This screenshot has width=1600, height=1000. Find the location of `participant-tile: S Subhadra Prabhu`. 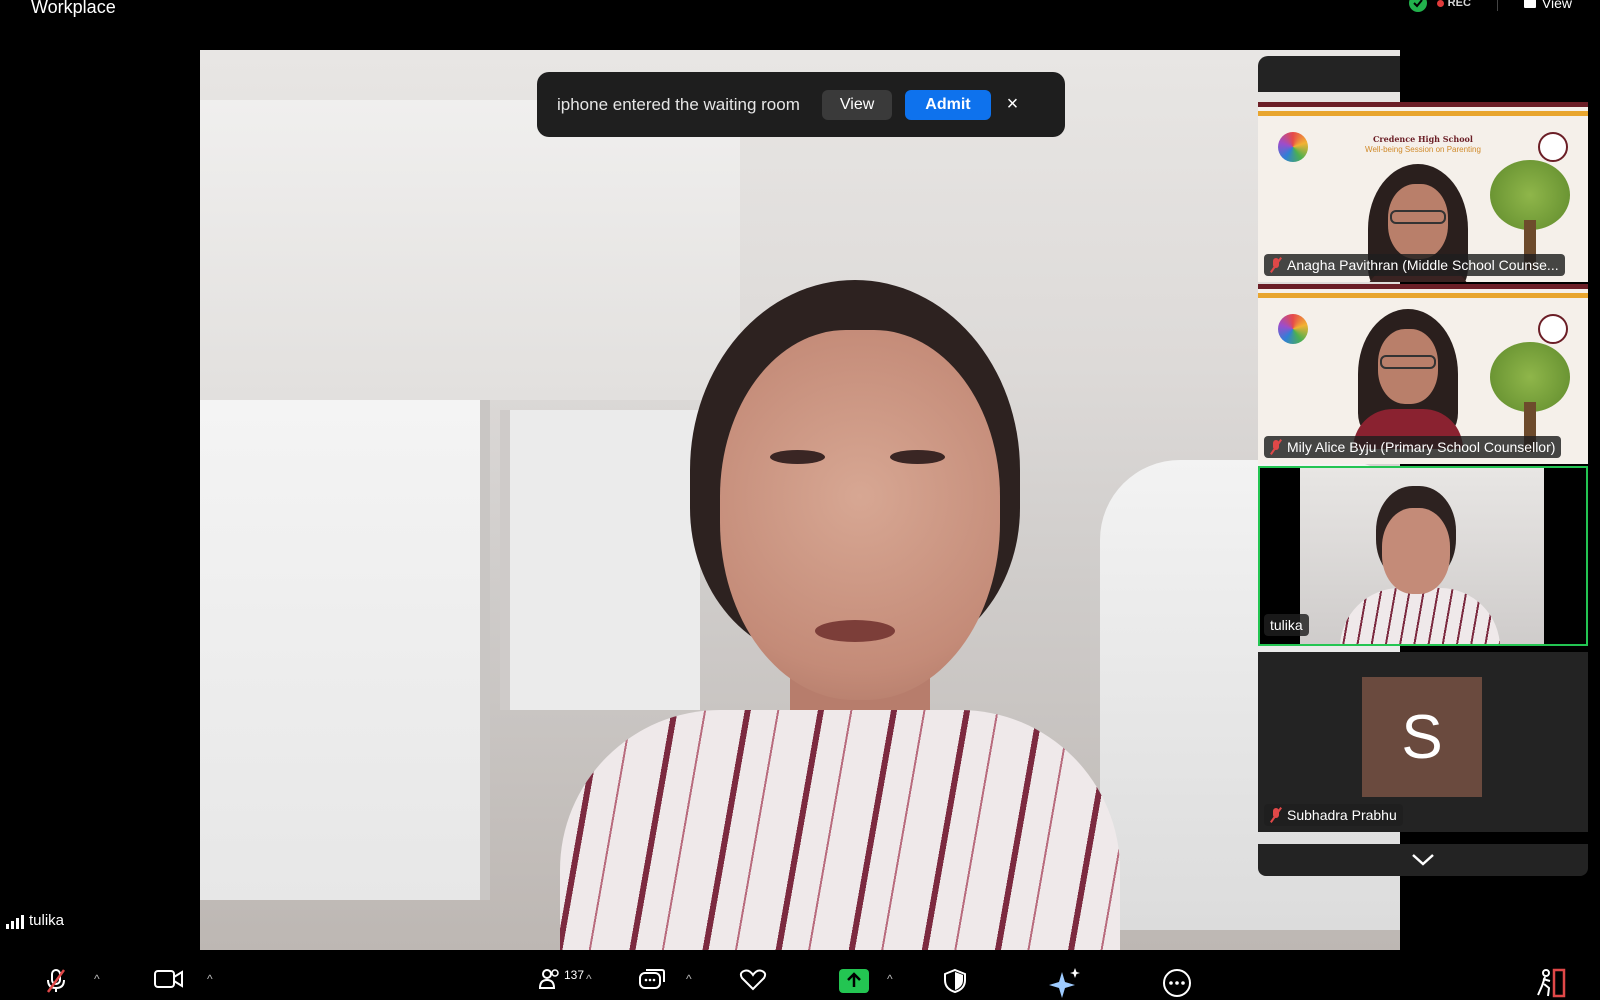

participant-tile: S Subhadra Prabhu is located at coordinates (1423, 742).